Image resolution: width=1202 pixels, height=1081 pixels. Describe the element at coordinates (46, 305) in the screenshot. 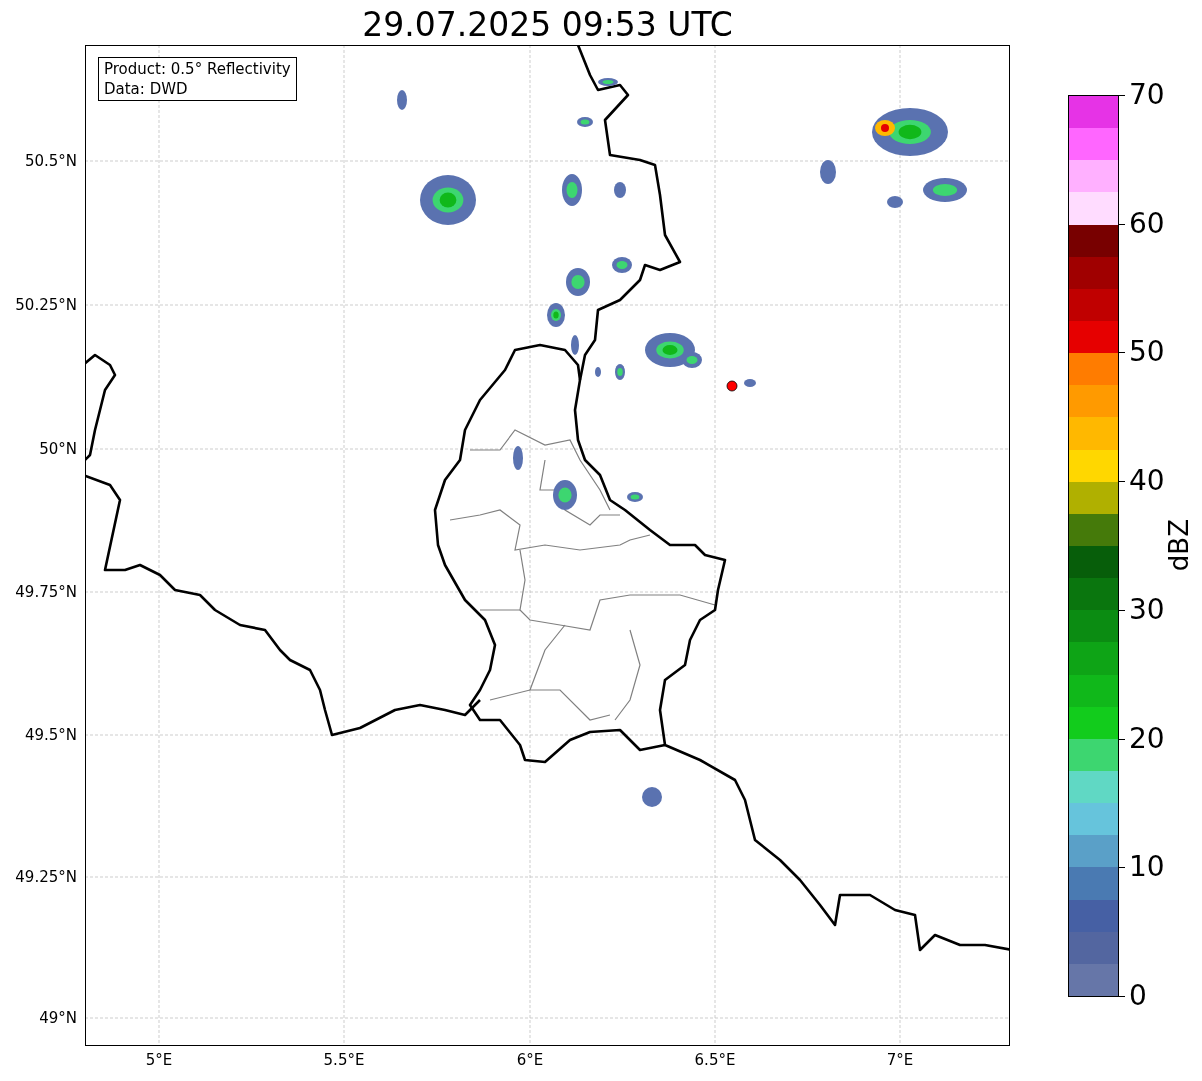

I see `axis-tick-label: 50.25°N` at that location.